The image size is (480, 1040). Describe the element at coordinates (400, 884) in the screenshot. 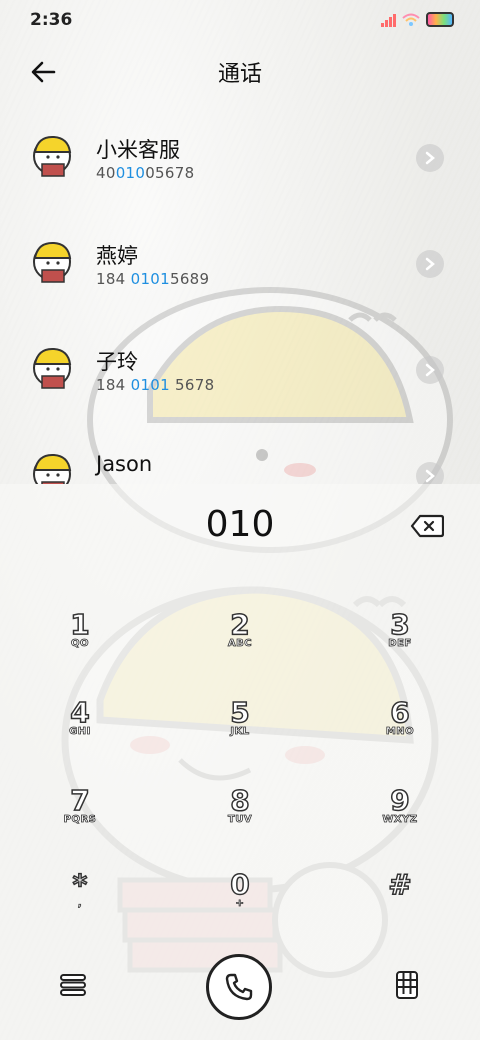

I see `key-digit: #` at that location.